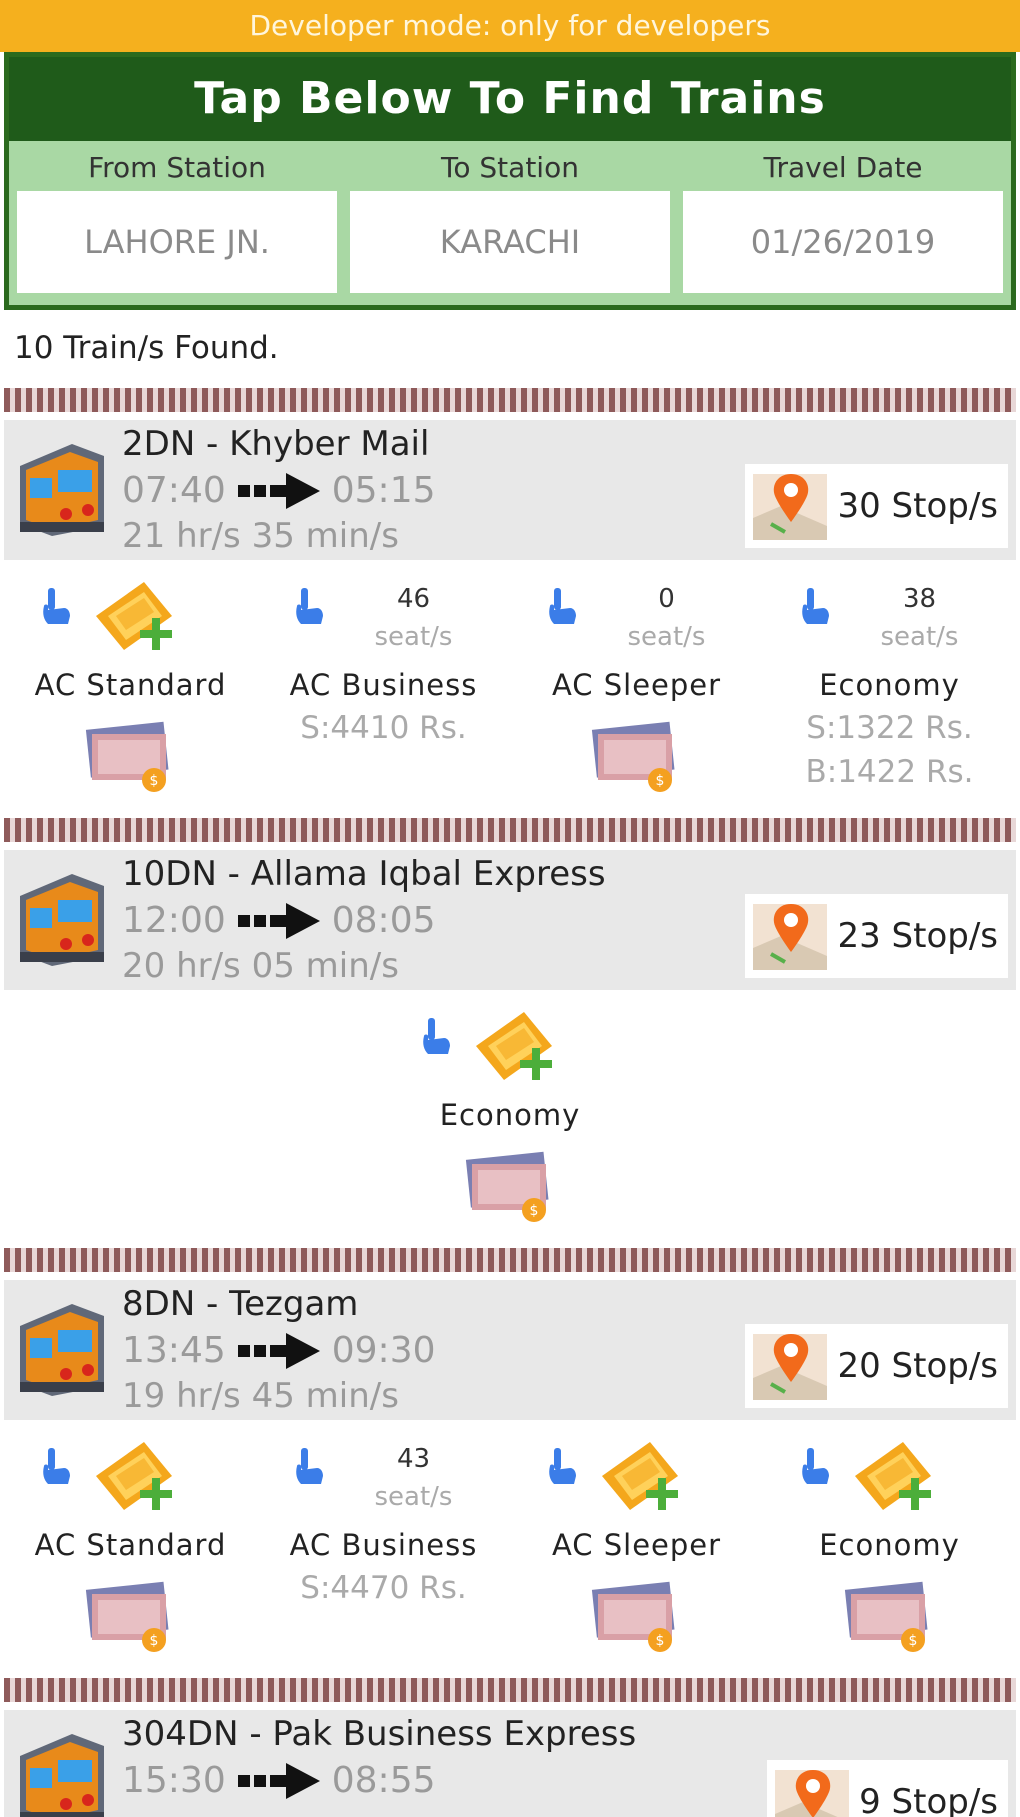  I want to click on seat-count: 0, so click(666, 599).